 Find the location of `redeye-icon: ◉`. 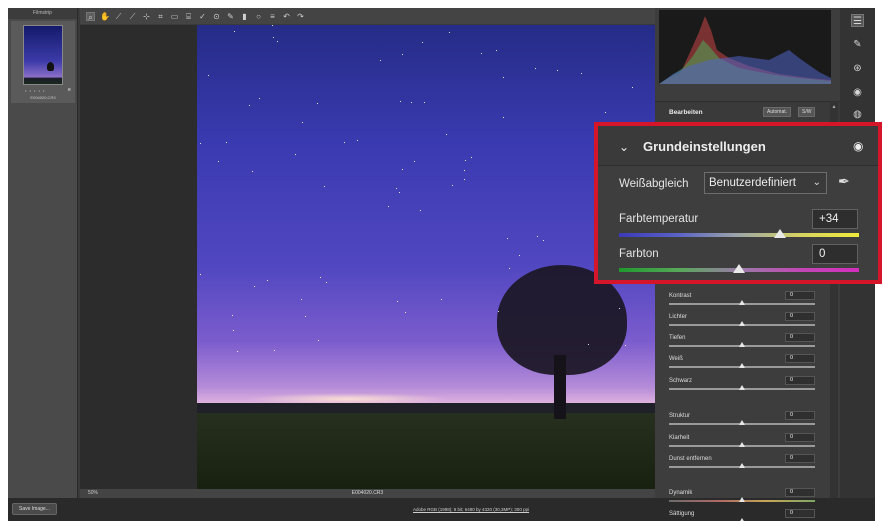

redeye-icon: ◉ is located at coordinates (857, 92).